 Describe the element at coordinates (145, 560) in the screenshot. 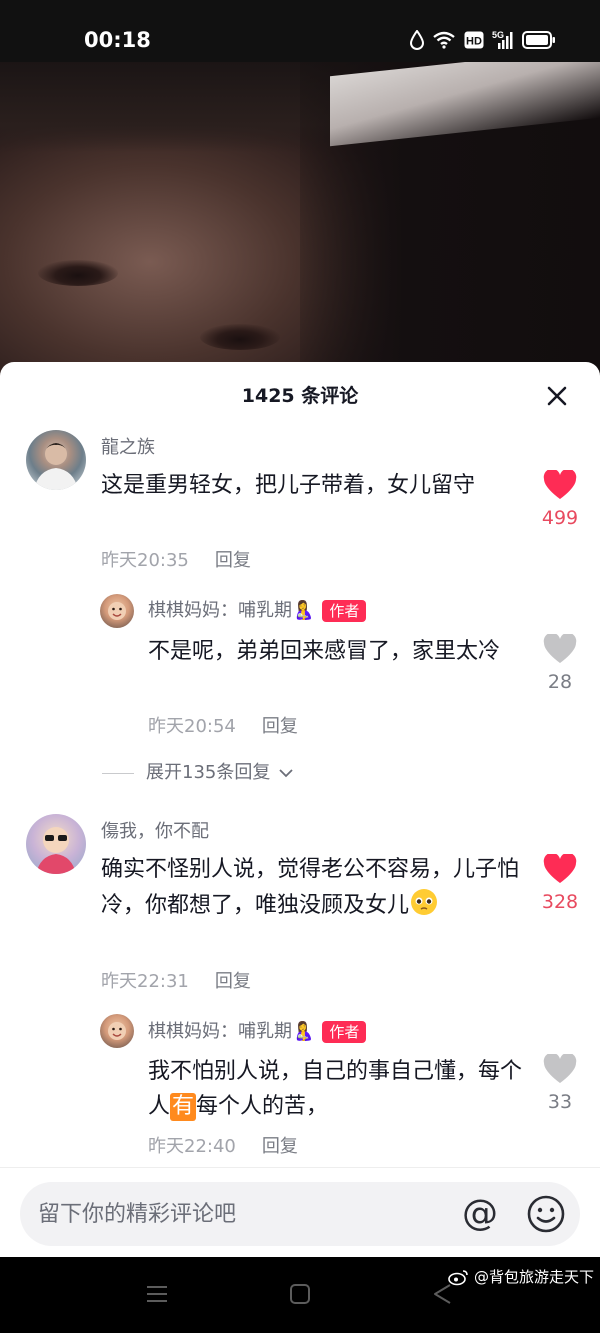

I see `comment-time: 昨天20:35` at that location.